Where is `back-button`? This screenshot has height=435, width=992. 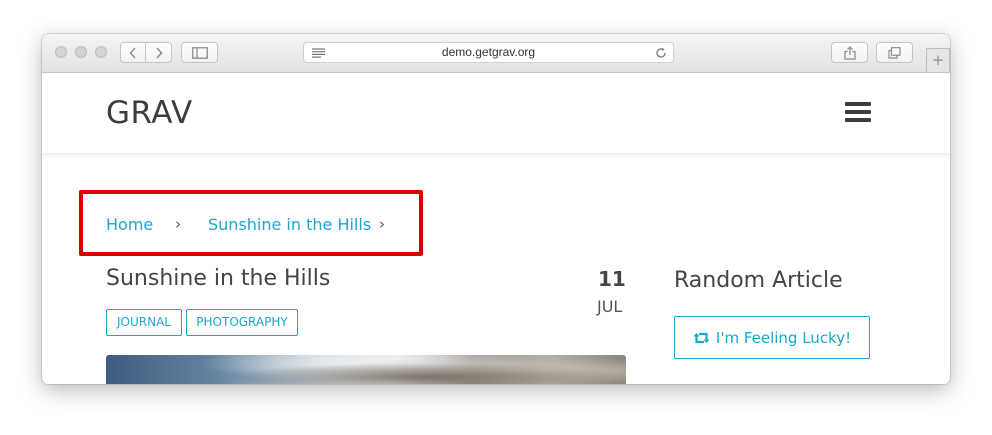
back-button is located at coordinates (133, 52).